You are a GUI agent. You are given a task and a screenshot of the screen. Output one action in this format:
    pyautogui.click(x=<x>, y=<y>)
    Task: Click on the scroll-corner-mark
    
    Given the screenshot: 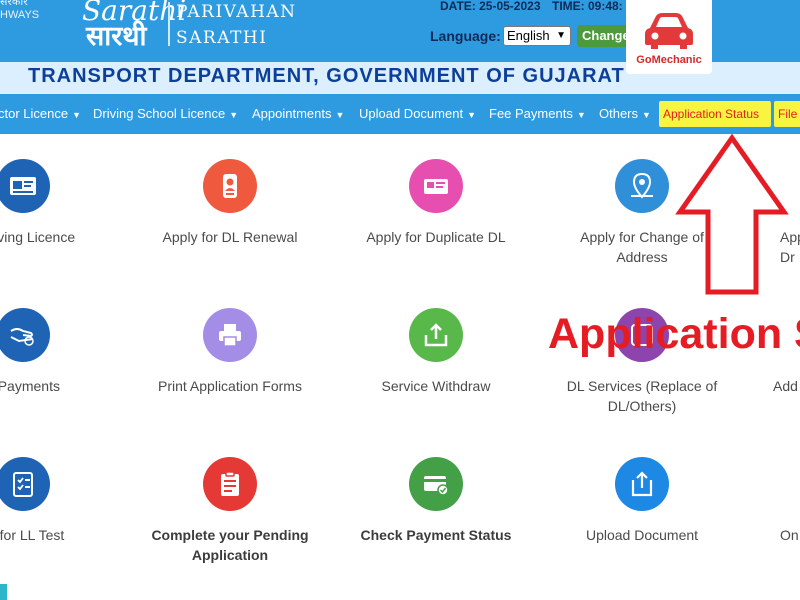 What is the action you would take?
    pyautogui.click(x=3, y=592)
    